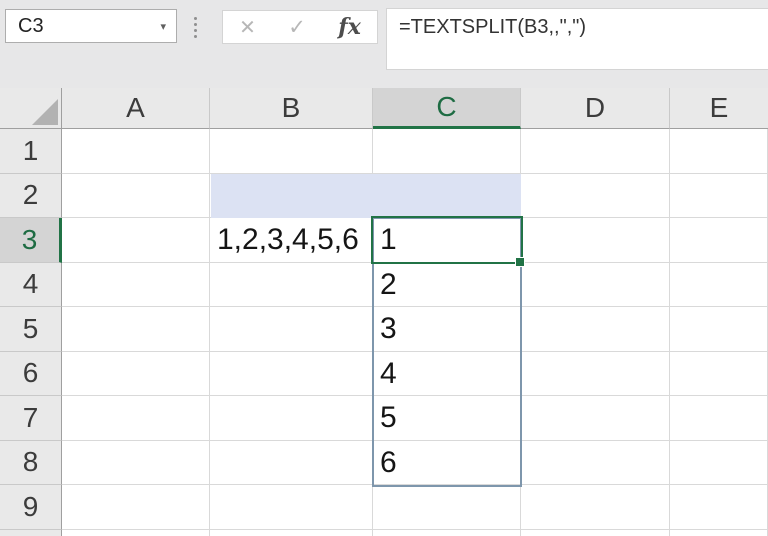 The width and height of the screenshot is (768, 536). Describe the element at coordinates (163, 26) in the screenshot. I see `name-box-dropdown-icon: ▾` at that location.